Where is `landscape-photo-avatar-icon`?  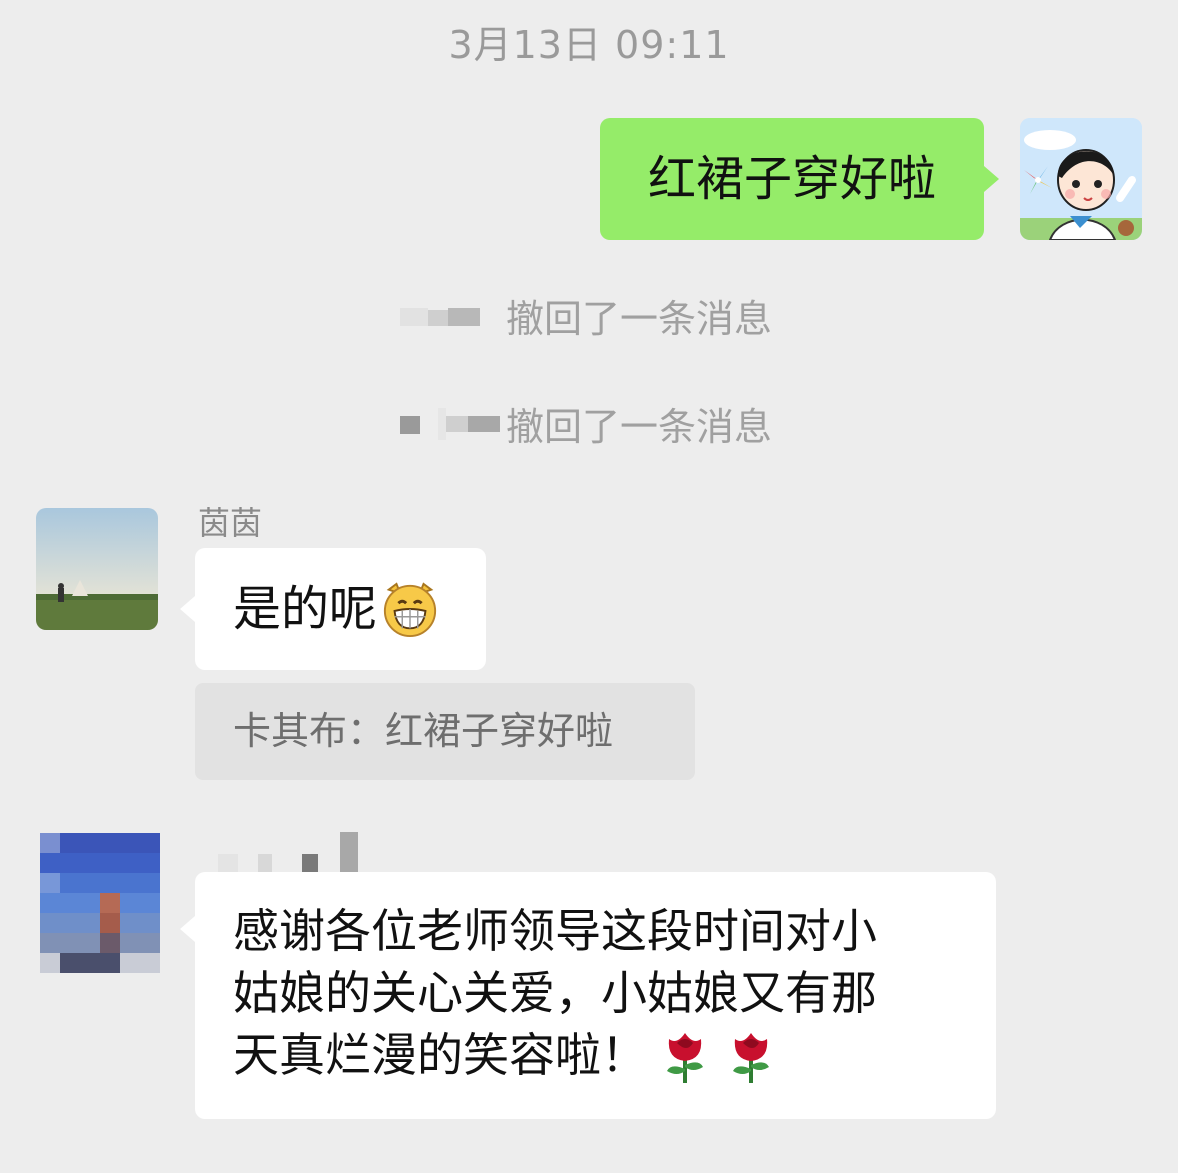
landscape-photo-avatar-icon is located at coordinates (97, 569).